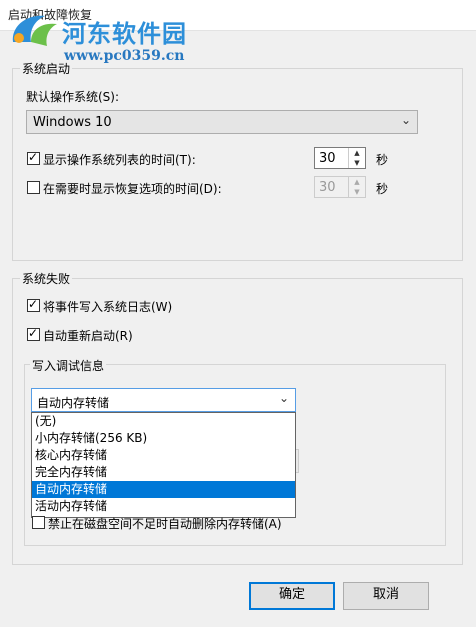  What do you see at coordinates (34, 30) in the screenshot?
I see `watermark-logo-icon` at bounding box center [34, 30].